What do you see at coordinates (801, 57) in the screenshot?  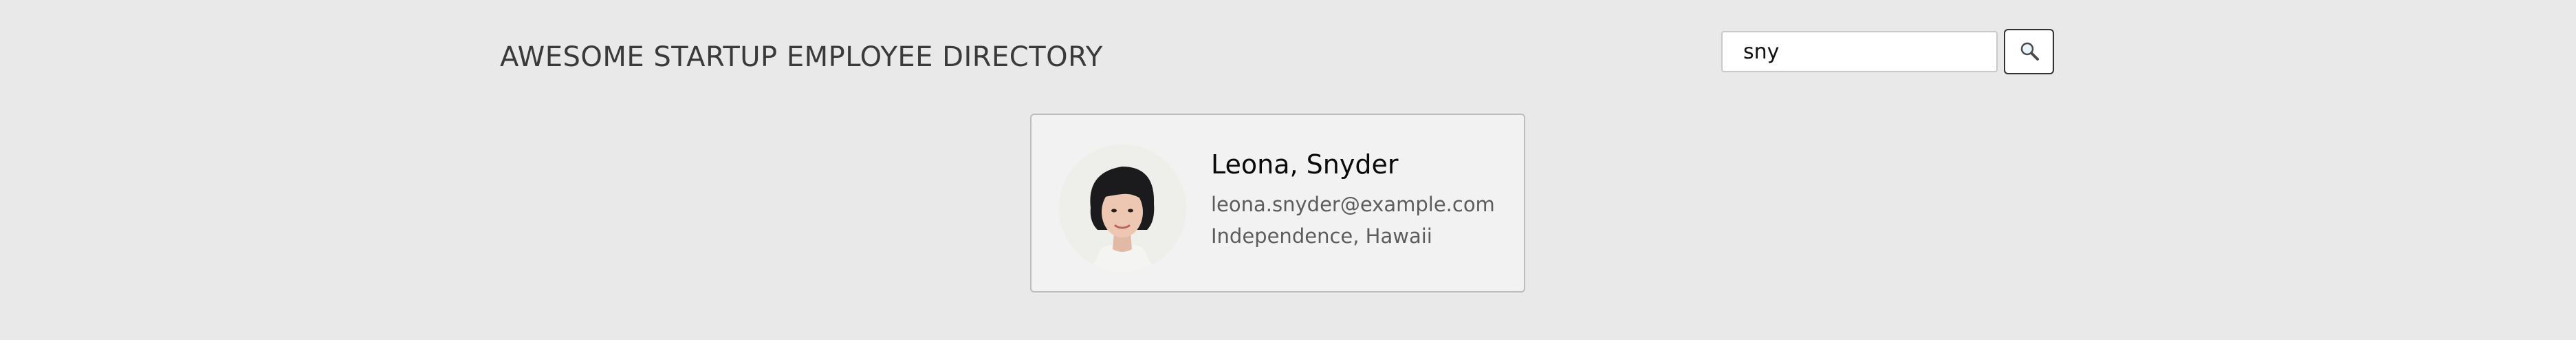 I see `page-title: AWESOME STARTUP EMPLOYEE DIRECTORY` at bounding box center [801, 57].